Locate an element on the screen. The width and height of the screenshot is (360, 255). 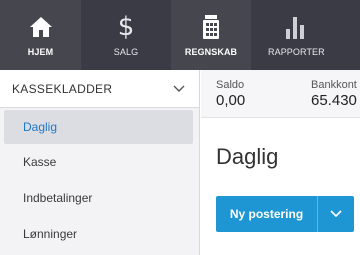
sidebar-item-label: Lønninger is located at coordinates (50, 234).